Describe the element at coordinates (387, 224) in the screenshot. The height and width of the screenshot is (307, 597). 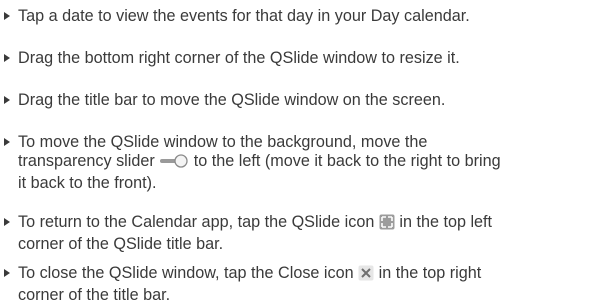
I see `qslide-icon` at that location.